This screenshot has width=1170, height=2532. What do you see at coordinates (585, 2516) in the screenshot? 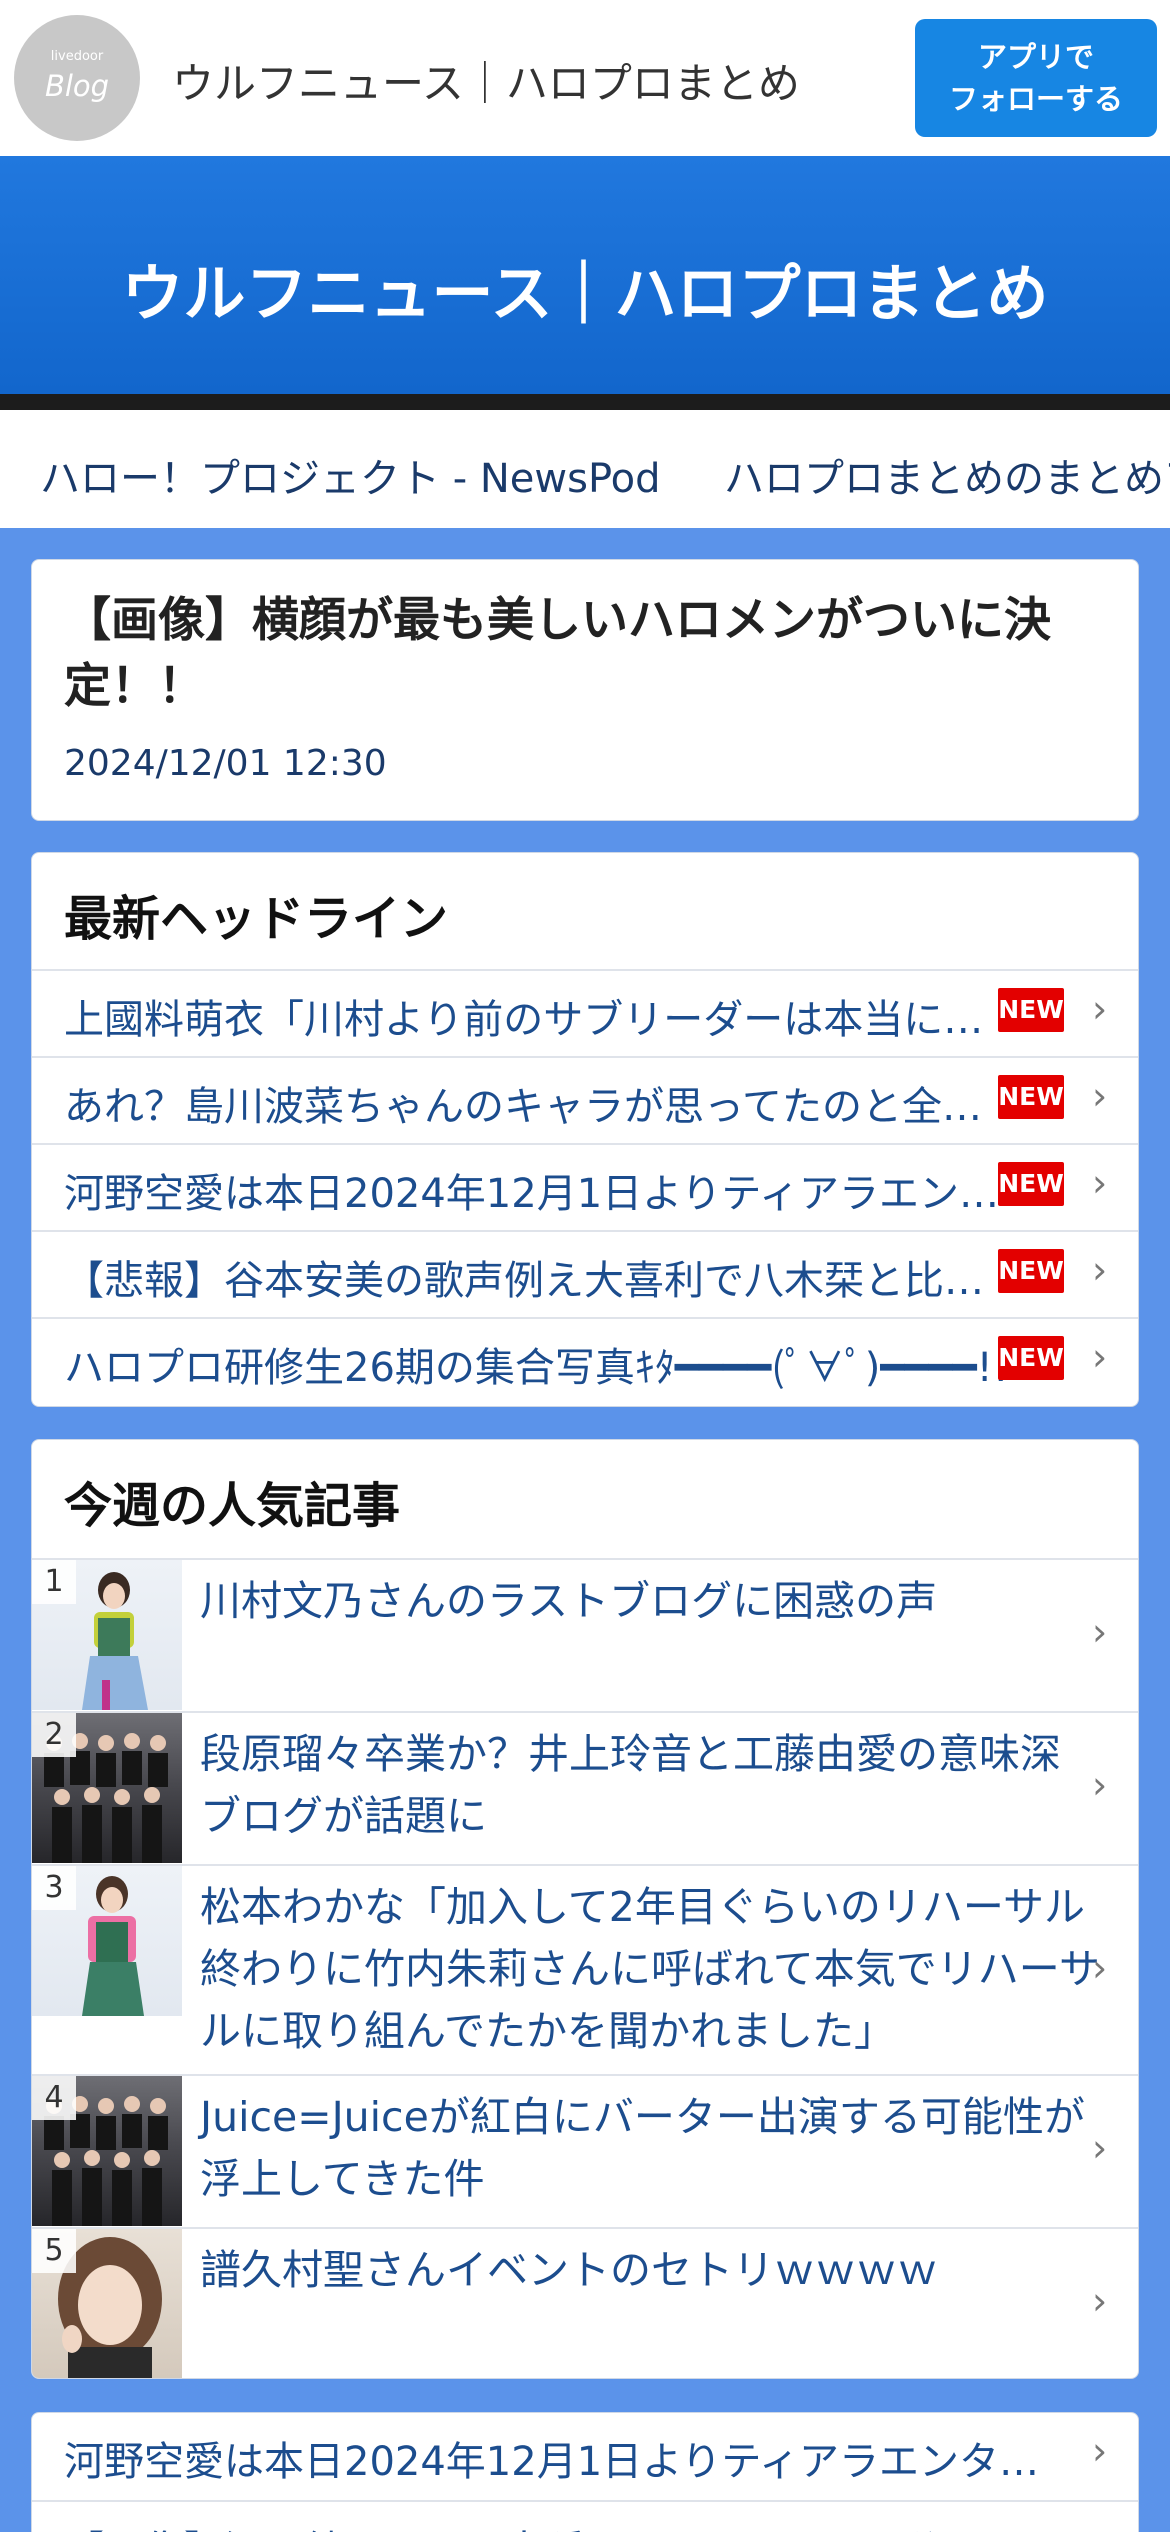
I see `more-article-row: 【画像】江口紗耶さん、大阪にてオフショット公開 ›` at bounding box center [585, 2516].